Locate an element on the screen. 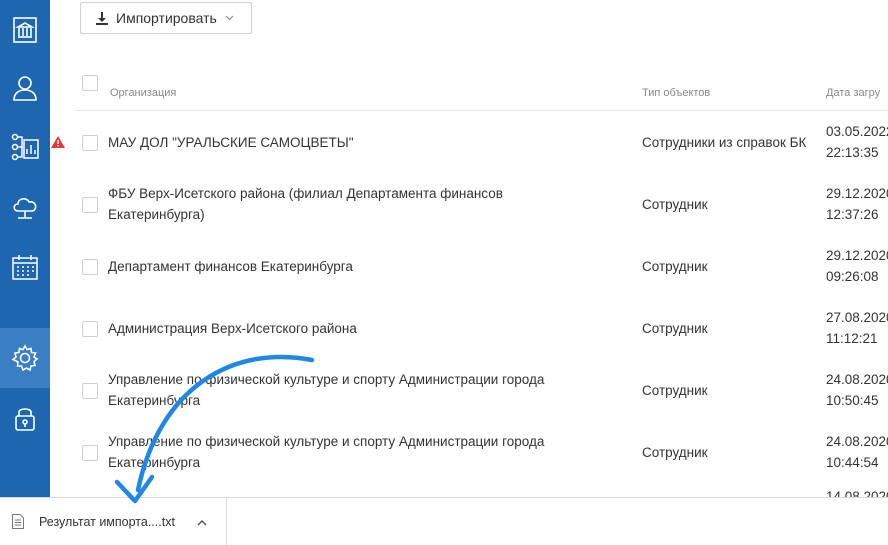 This screenshot has height=545, width=888. nav-security is located at coordinates (25, 418).